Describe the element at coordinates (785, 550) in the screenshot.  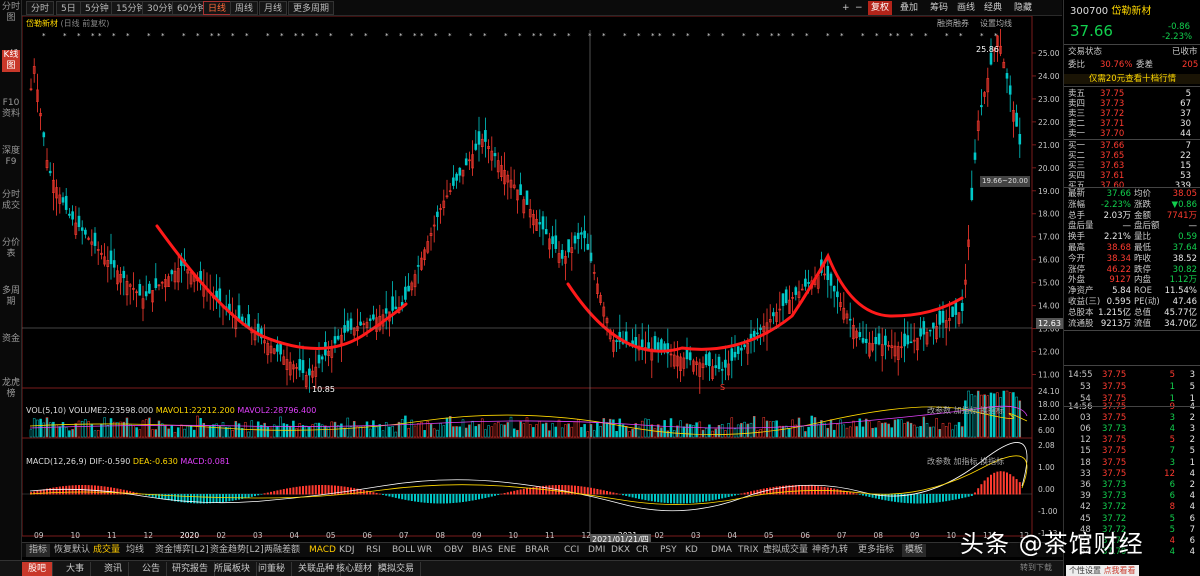
I see `indicator-tab: 虚拟成交量` at that location.